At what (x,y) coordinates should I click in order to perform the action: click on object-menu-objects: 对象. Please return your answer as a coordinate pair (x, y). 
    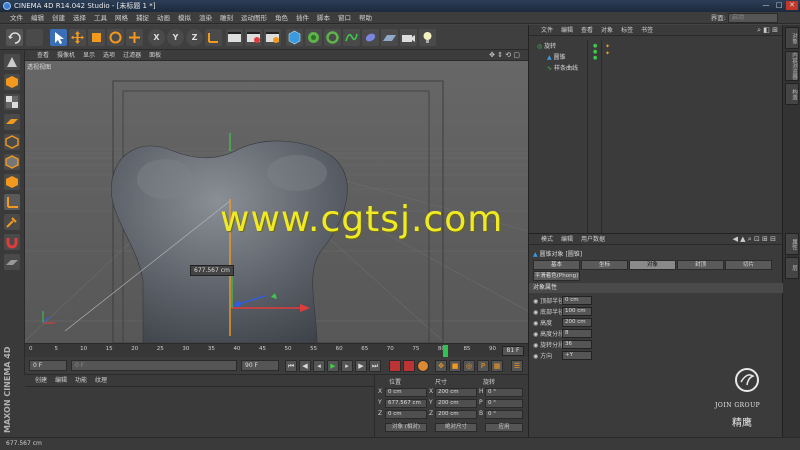
    Looking at the image, I should click on (607, 30).